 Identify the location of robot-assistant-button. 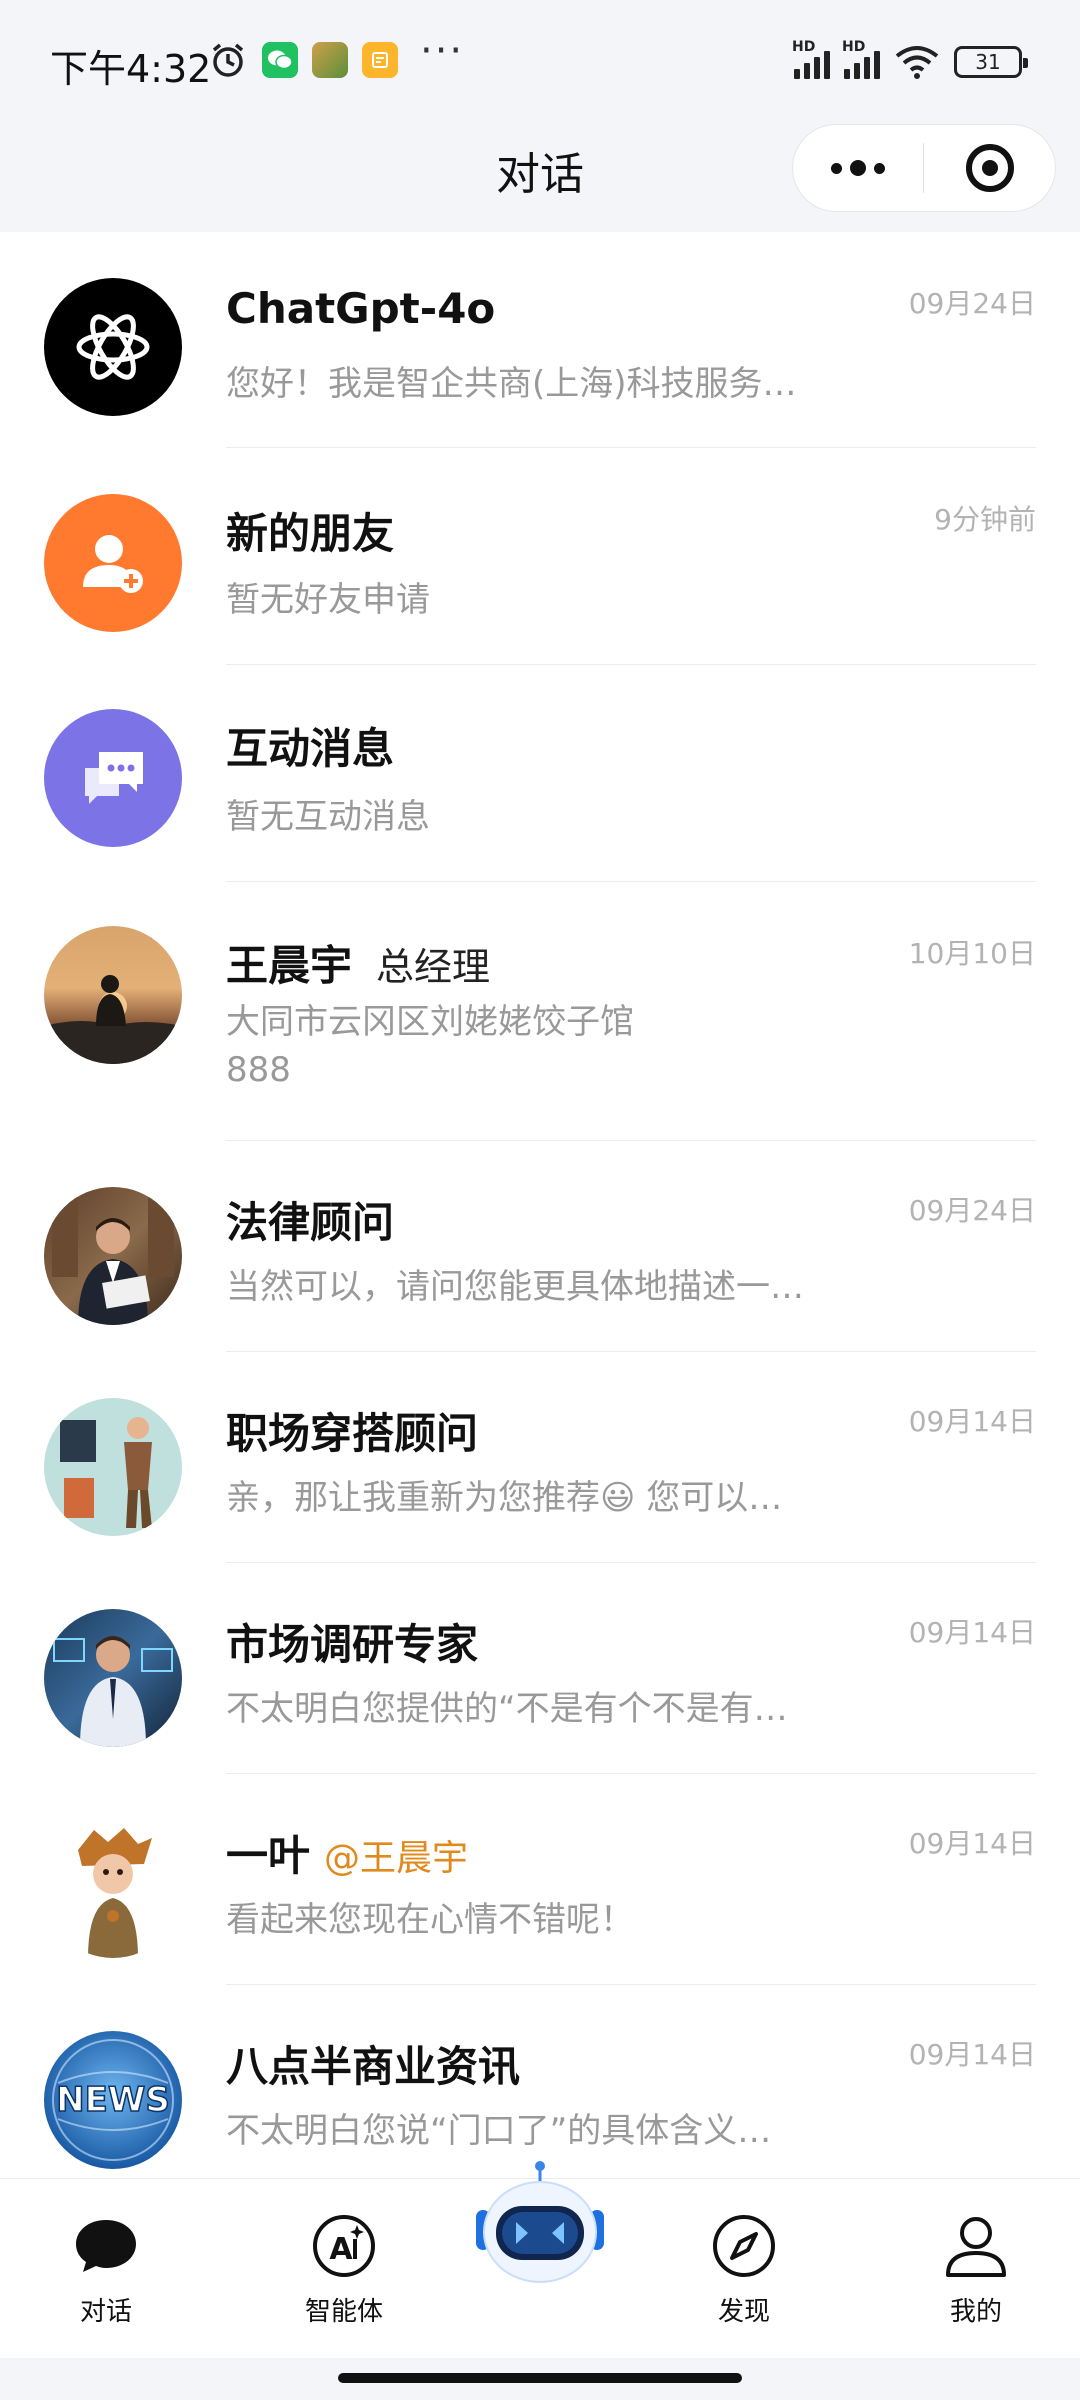
(540, 2218).